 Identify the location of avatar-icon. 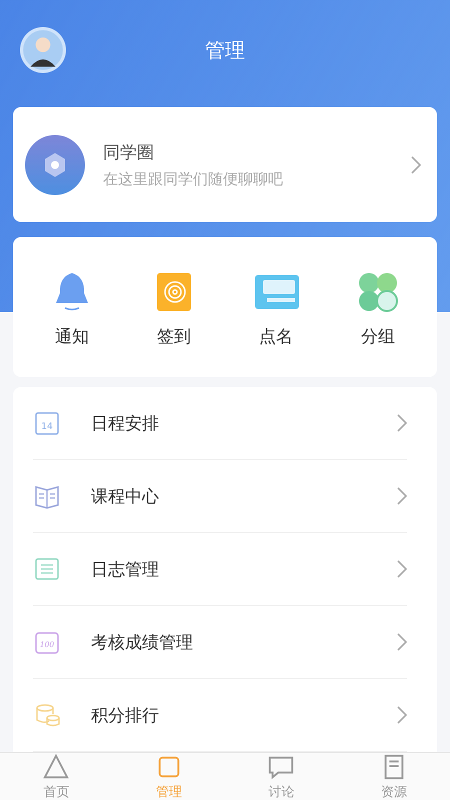
(43, 50).